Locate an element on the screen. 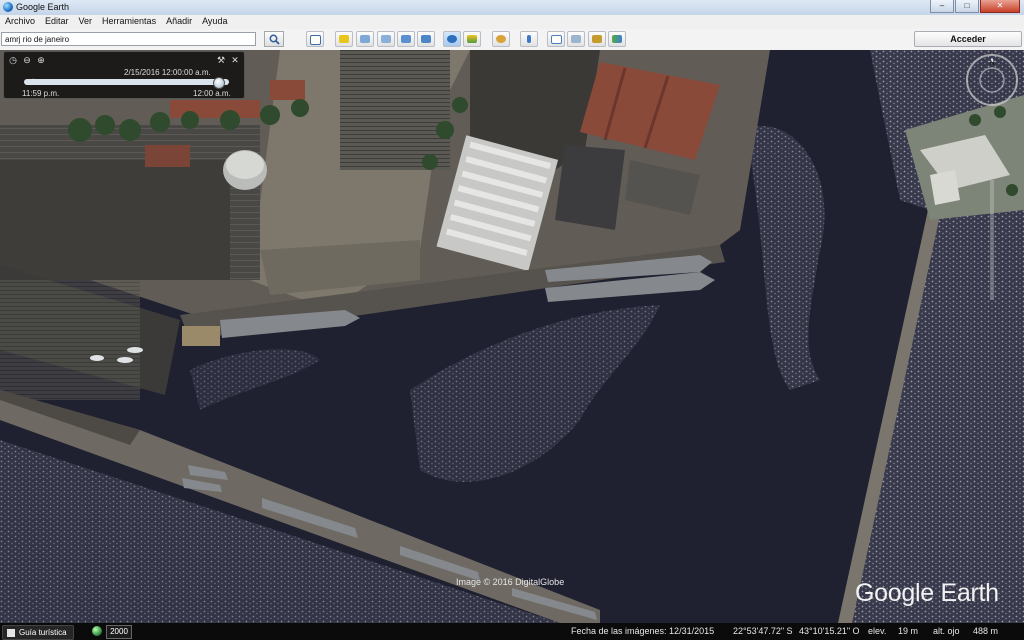 The image size is (1024, 640). historical-imagery-button is located at coordinates (452, 39).